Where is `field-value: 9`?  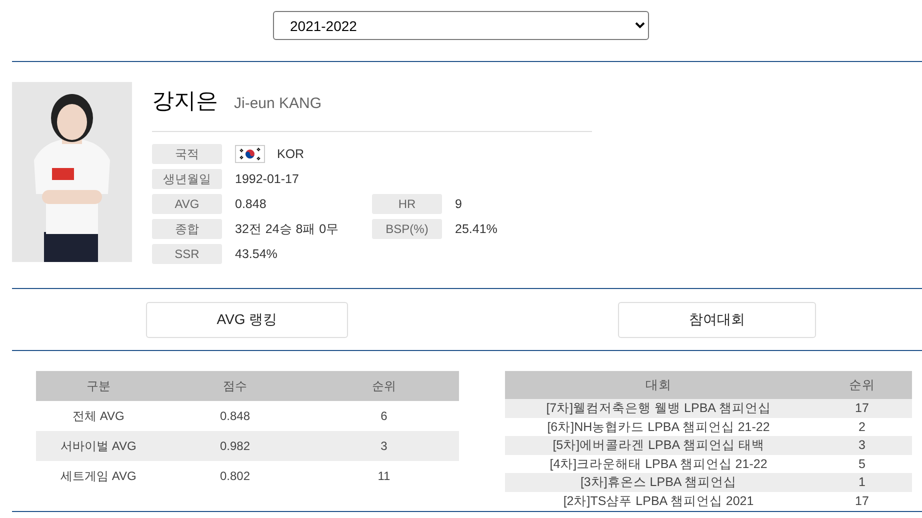
field-value: 9 is located at coordinates (458, 204).